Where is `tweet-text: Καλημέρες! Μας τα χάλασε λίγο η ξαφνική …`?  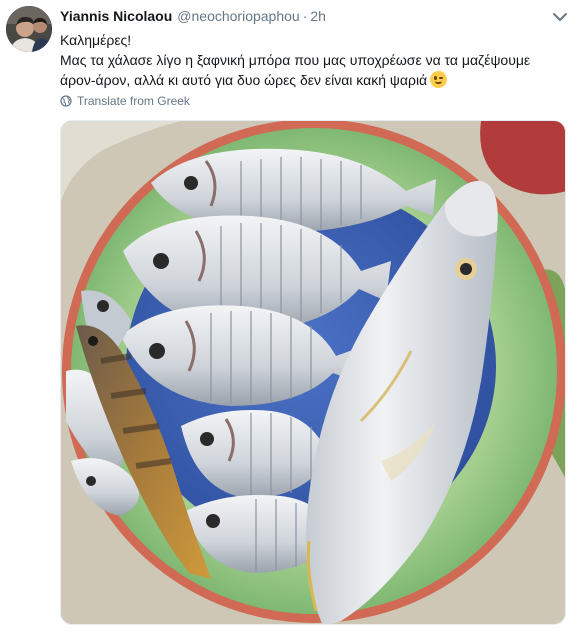 tweet-text: Καλημέρες! Μας τα χάλασε λίγο η ξαφνική … is located at coordinates (310, 60).